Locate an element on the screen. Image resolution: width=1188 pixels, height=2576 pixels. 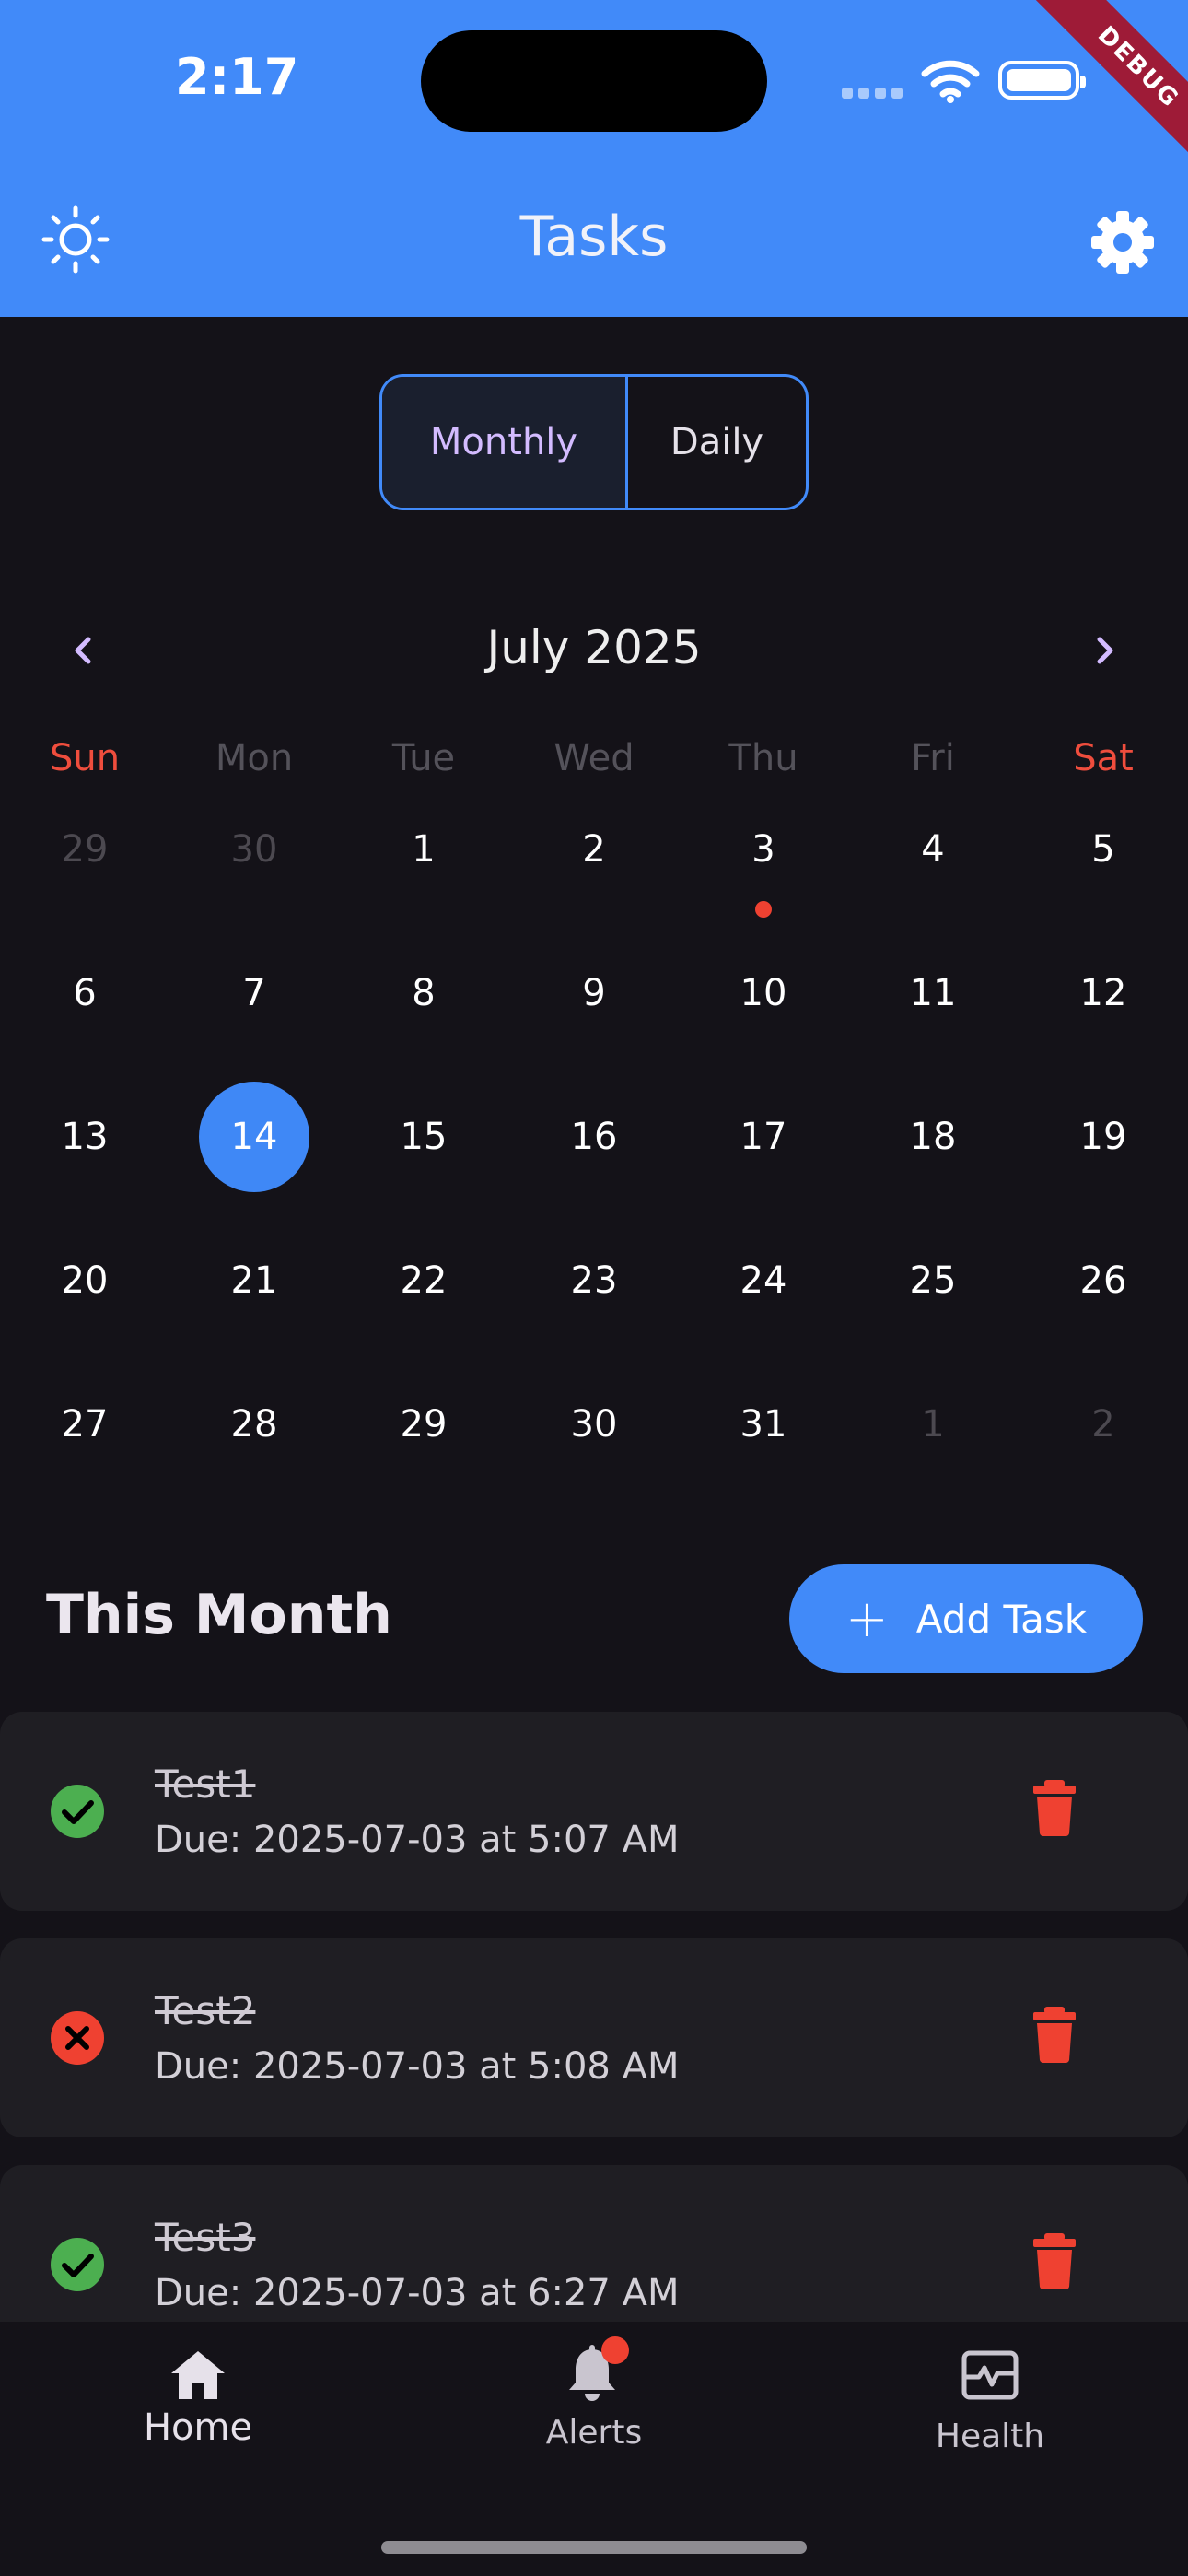
add-task-button: + Add Task is located at coordinates (966, 1618).